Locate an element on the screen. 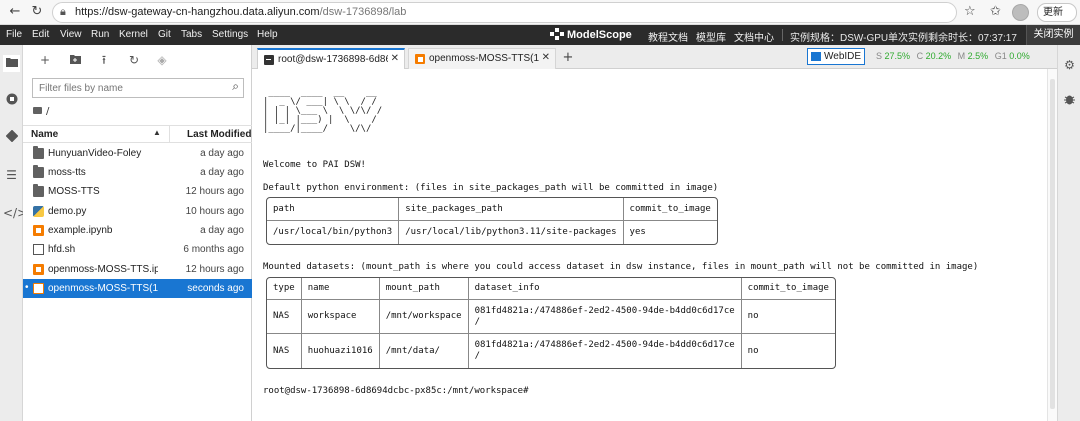 The height and width of the screenshot is (421, 1080). file-row: hfd.sh 6 months ago is located at coordinates (137, 249).